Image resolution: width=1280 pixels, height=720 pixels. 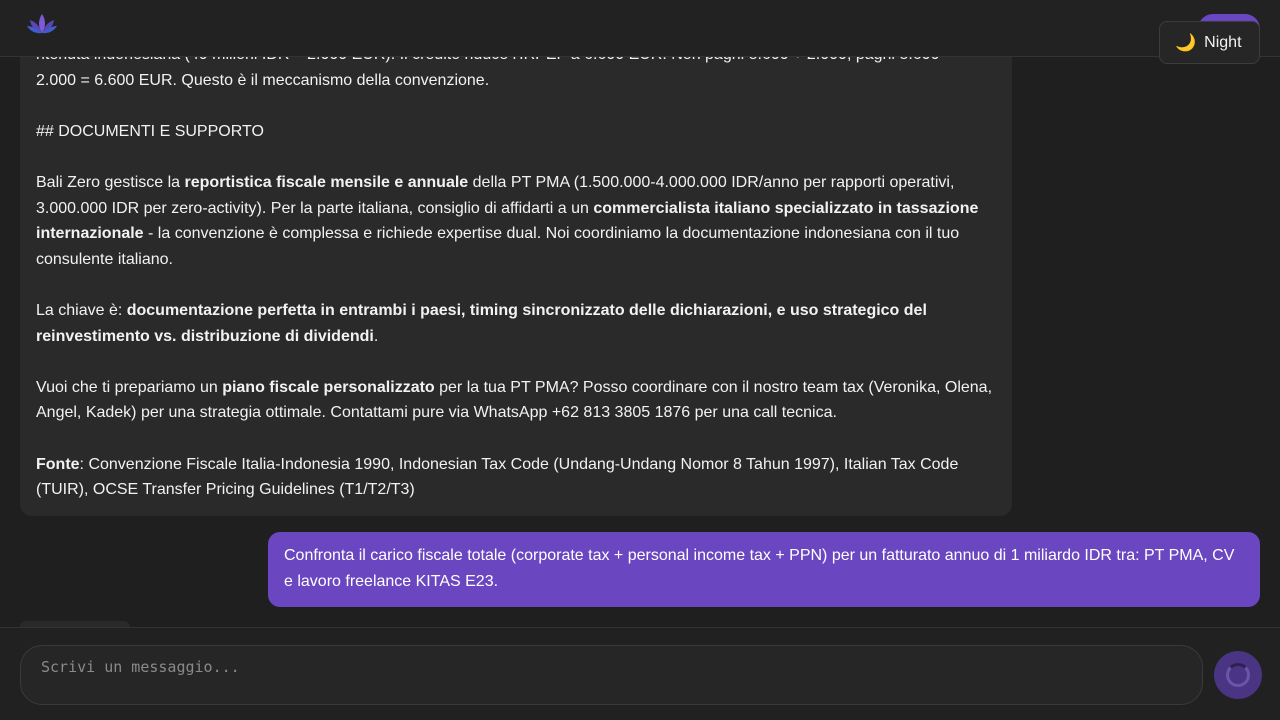 I want to click on theme-toggle-button: 🌙 Night, so click(x=1209, y=42).